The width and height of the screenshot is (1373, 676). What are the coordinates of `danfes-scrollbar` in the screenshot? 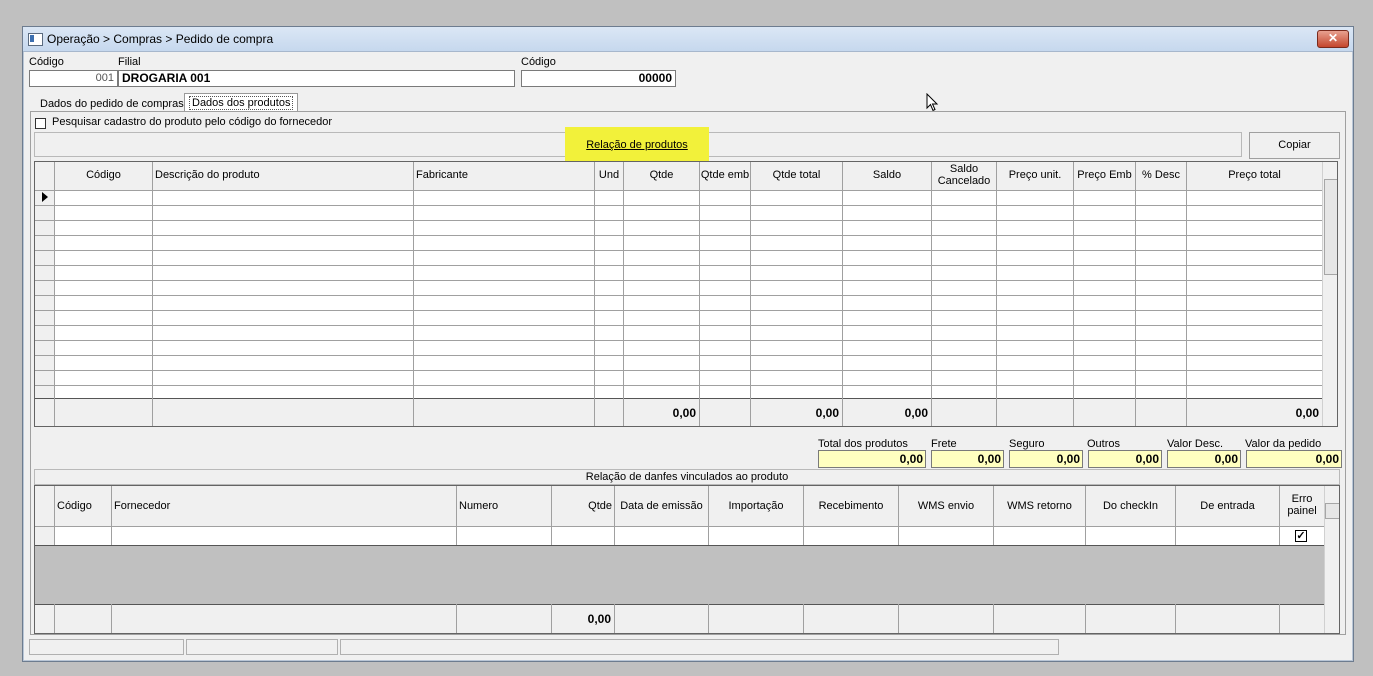 It's located at (1331, 559).